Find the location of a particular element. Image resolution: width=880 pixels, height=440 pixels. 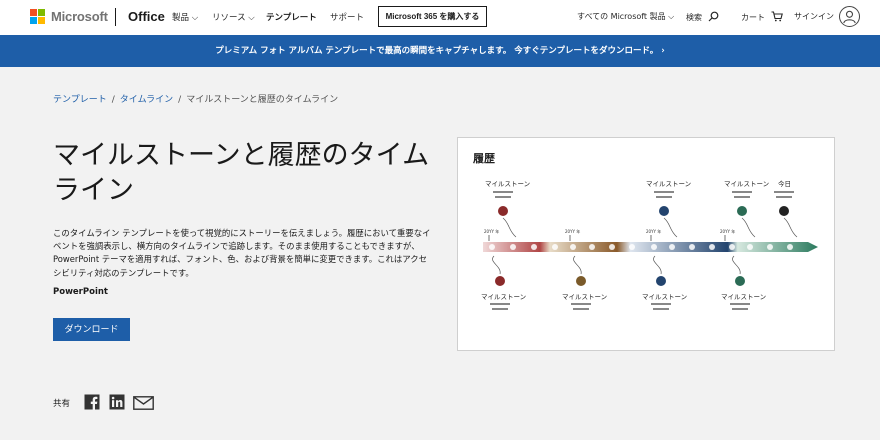

microsoft-logo-icon is located at coordinates (37, 16).